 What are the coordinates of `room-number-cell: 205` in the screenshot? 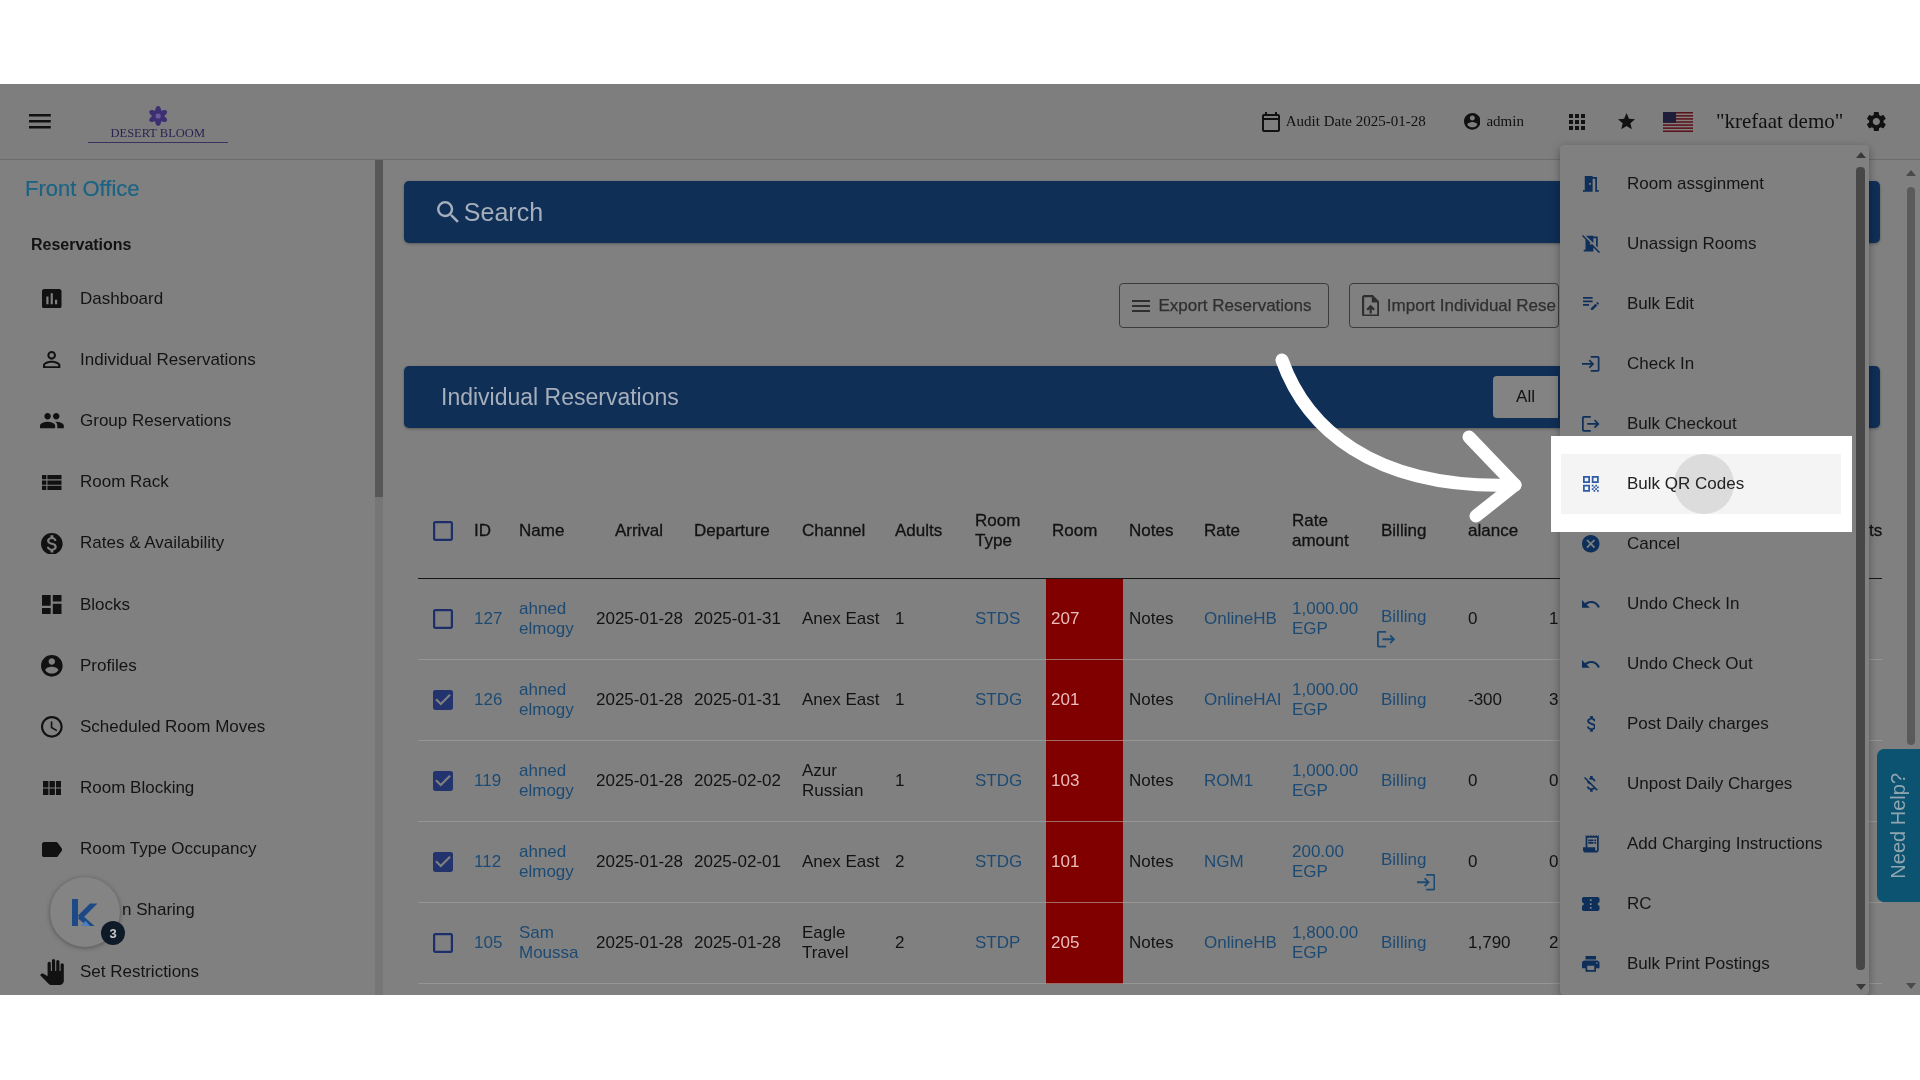 It's located at (1084, 943).